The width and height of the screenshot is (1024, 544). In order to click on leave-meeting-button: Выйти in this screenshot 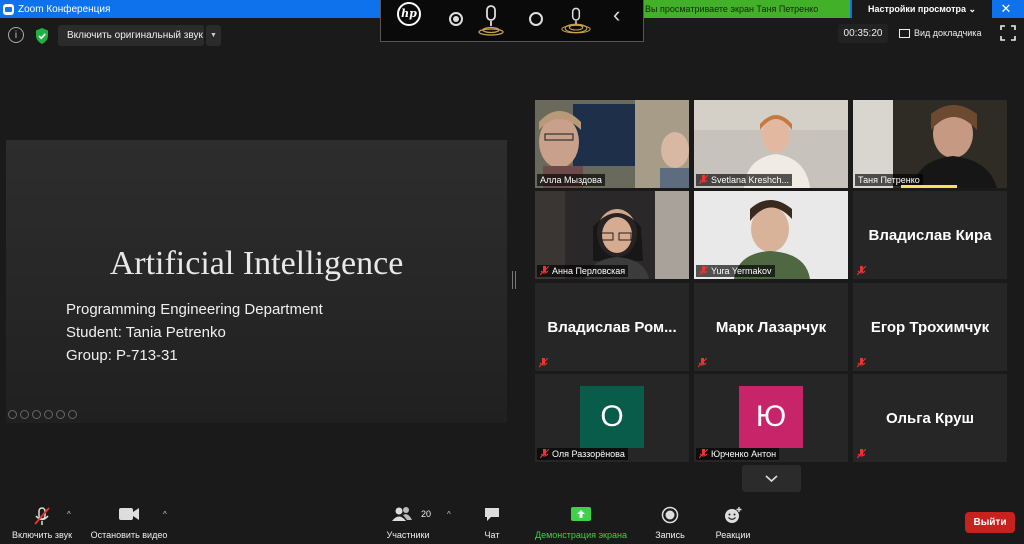, I will do `click(990, 522)`.